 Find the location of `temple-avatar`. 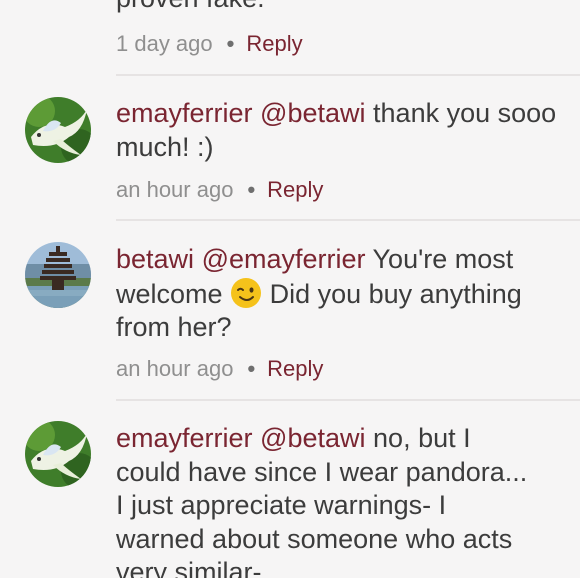

temple-avatar is located at coordinates (58, 275).